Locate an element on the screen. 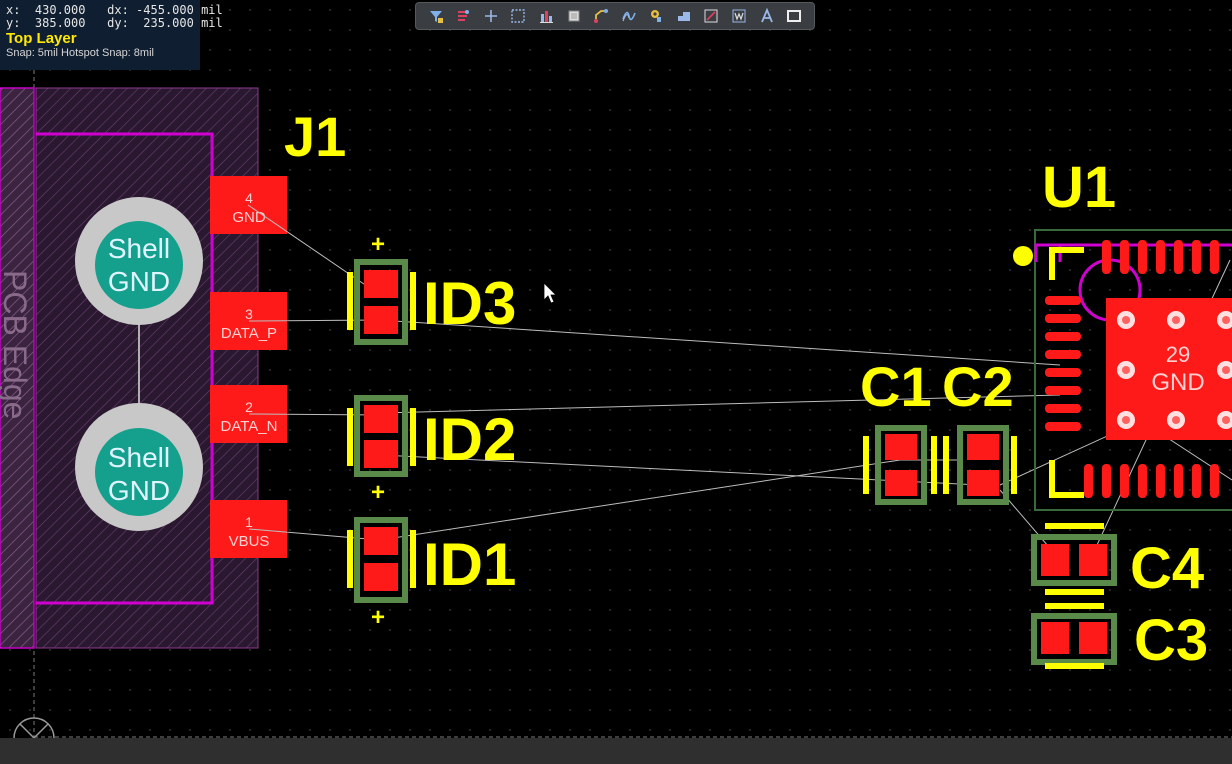 The width and height of the screenshot is (1232, 764). svg-text: 3 is located at coordinates (249, 314).